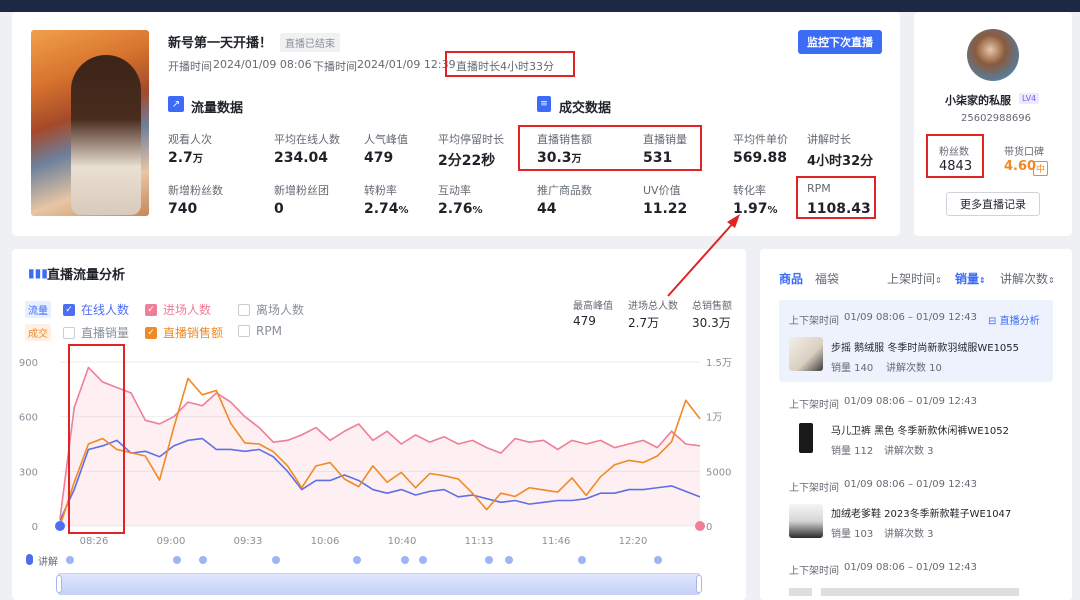  I want to click on analysis-link-label: 直播分析, so click(1019, 321).